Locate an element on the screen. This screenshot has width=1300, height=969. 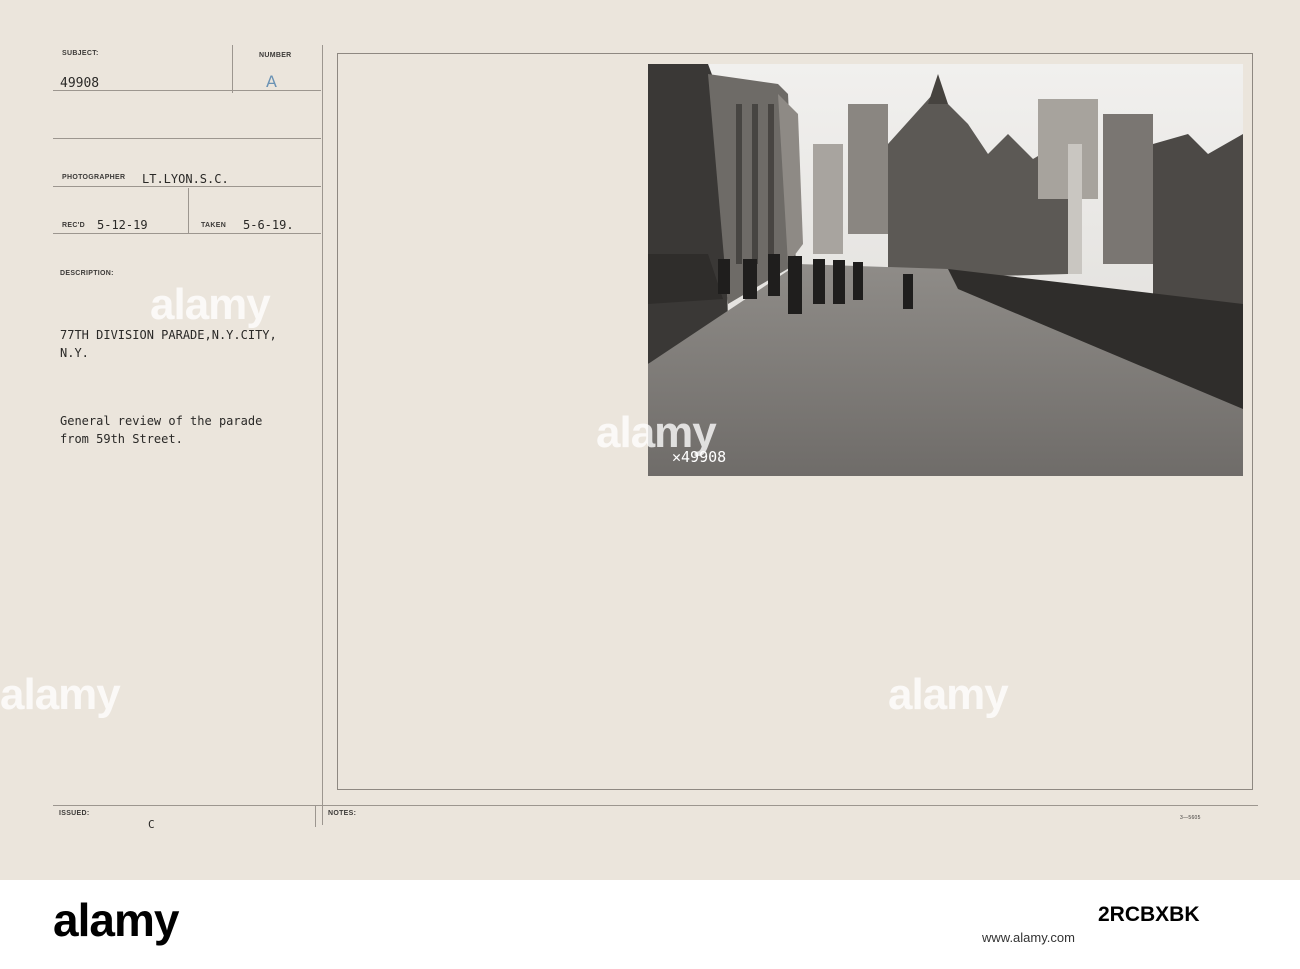
description-line-2: N.Y. is located at coordinates (74, 353).